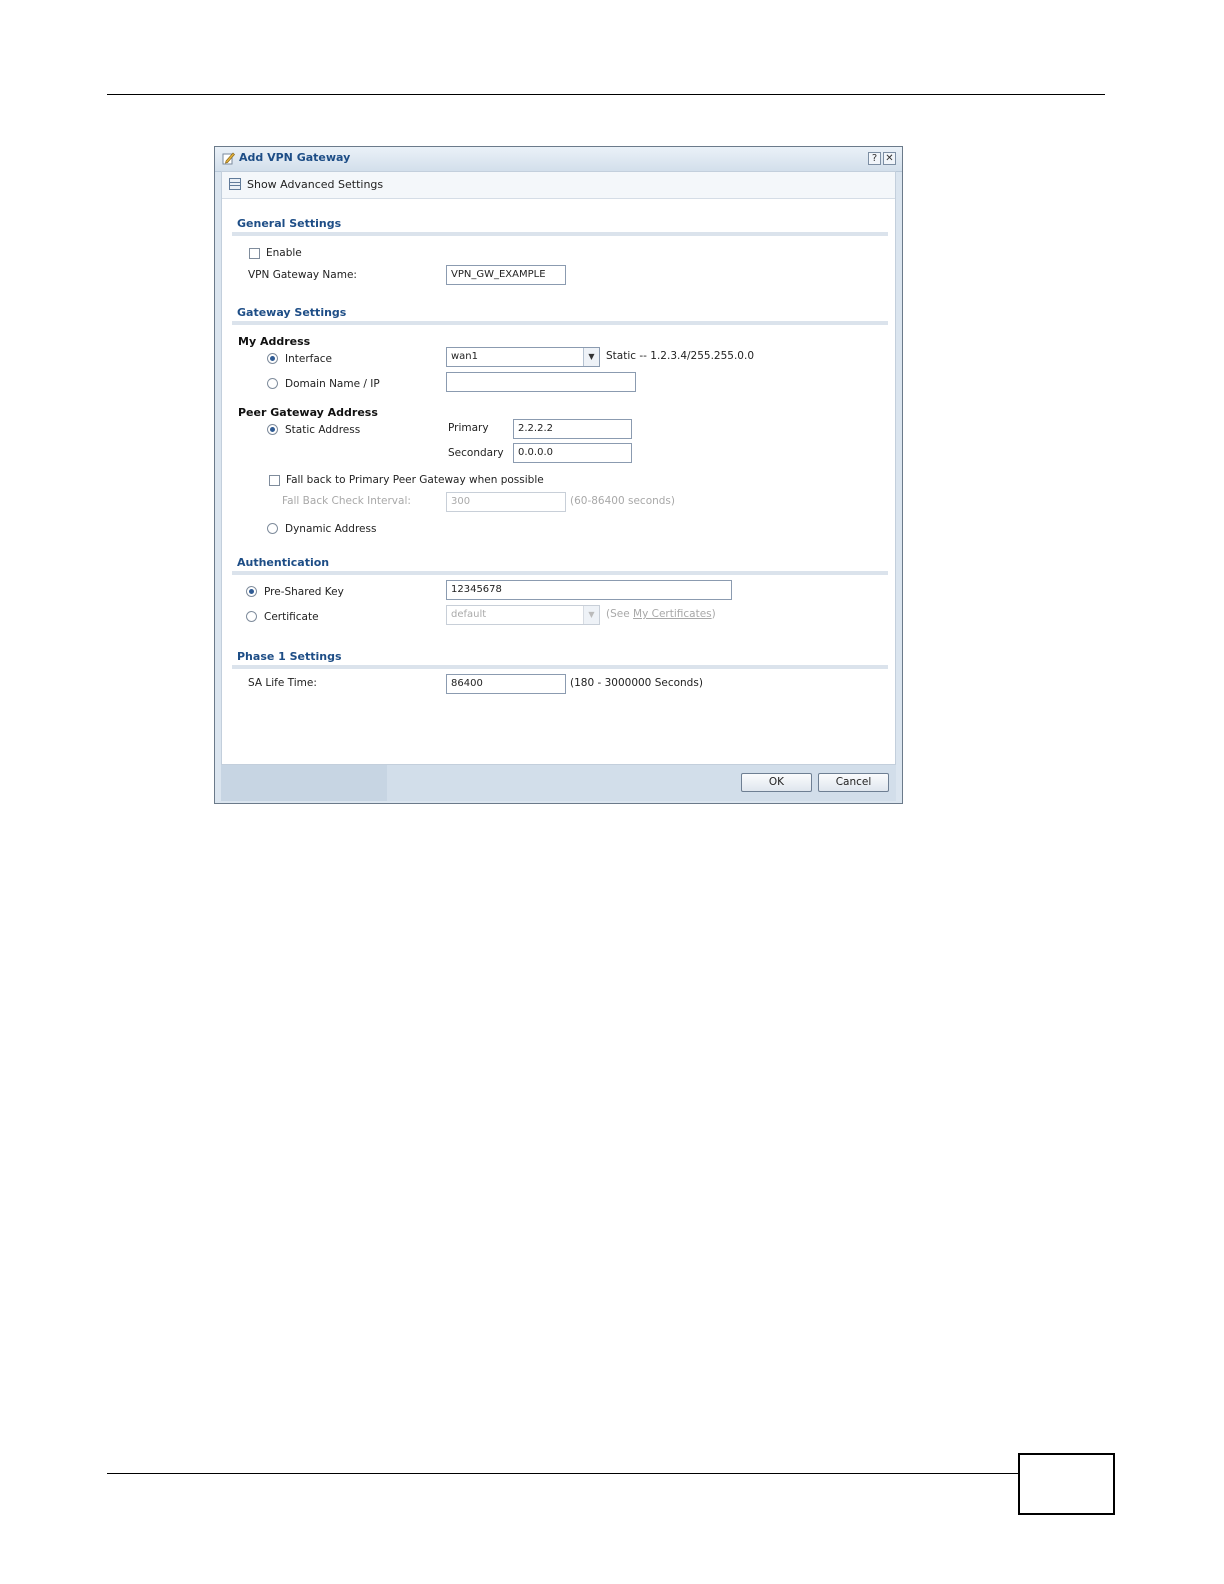 The width and height of the screenshot is (1224, 1584). Describe the element at coordinates (291, 617) in the screenshot. I see `certificate-label: Certificate` at that location.